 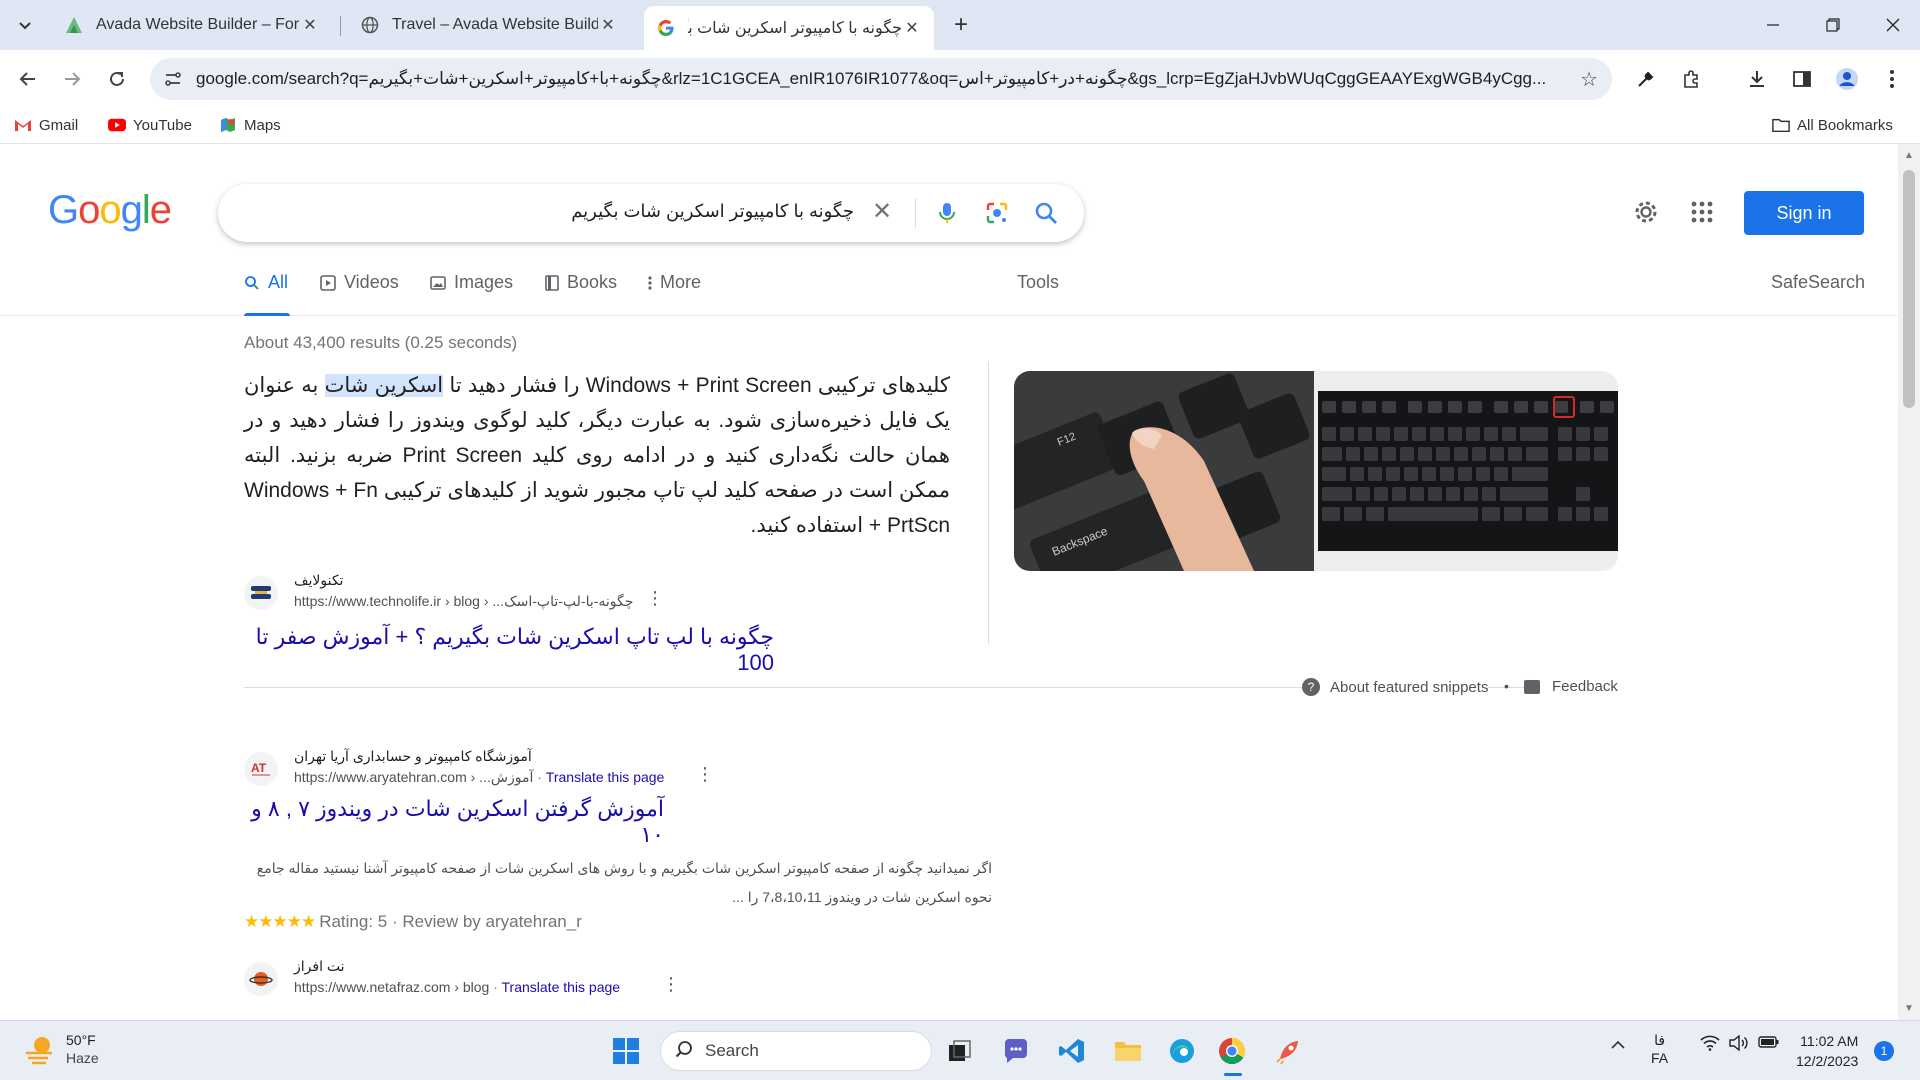 I want to click on tools-button: Tools, so click(x=1038, y=282).